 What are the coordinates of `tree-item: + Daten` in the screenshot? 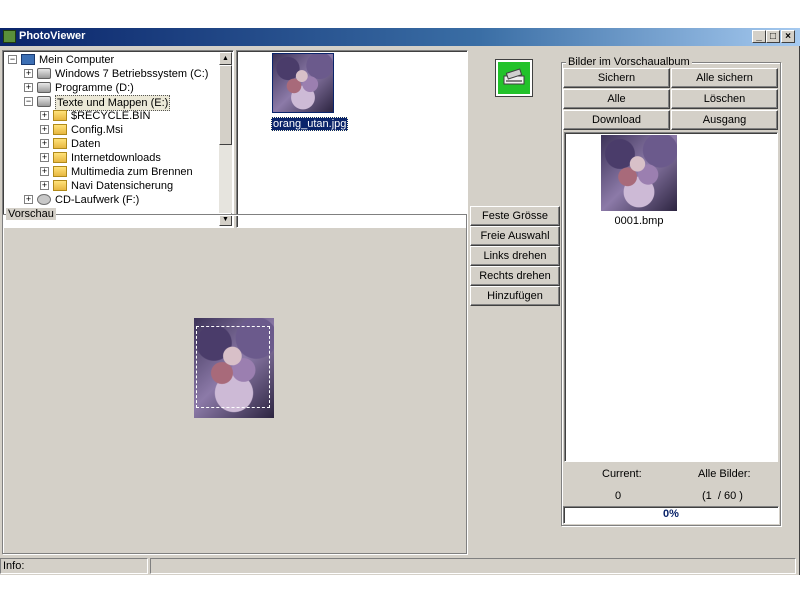 It's located at (111, 144).